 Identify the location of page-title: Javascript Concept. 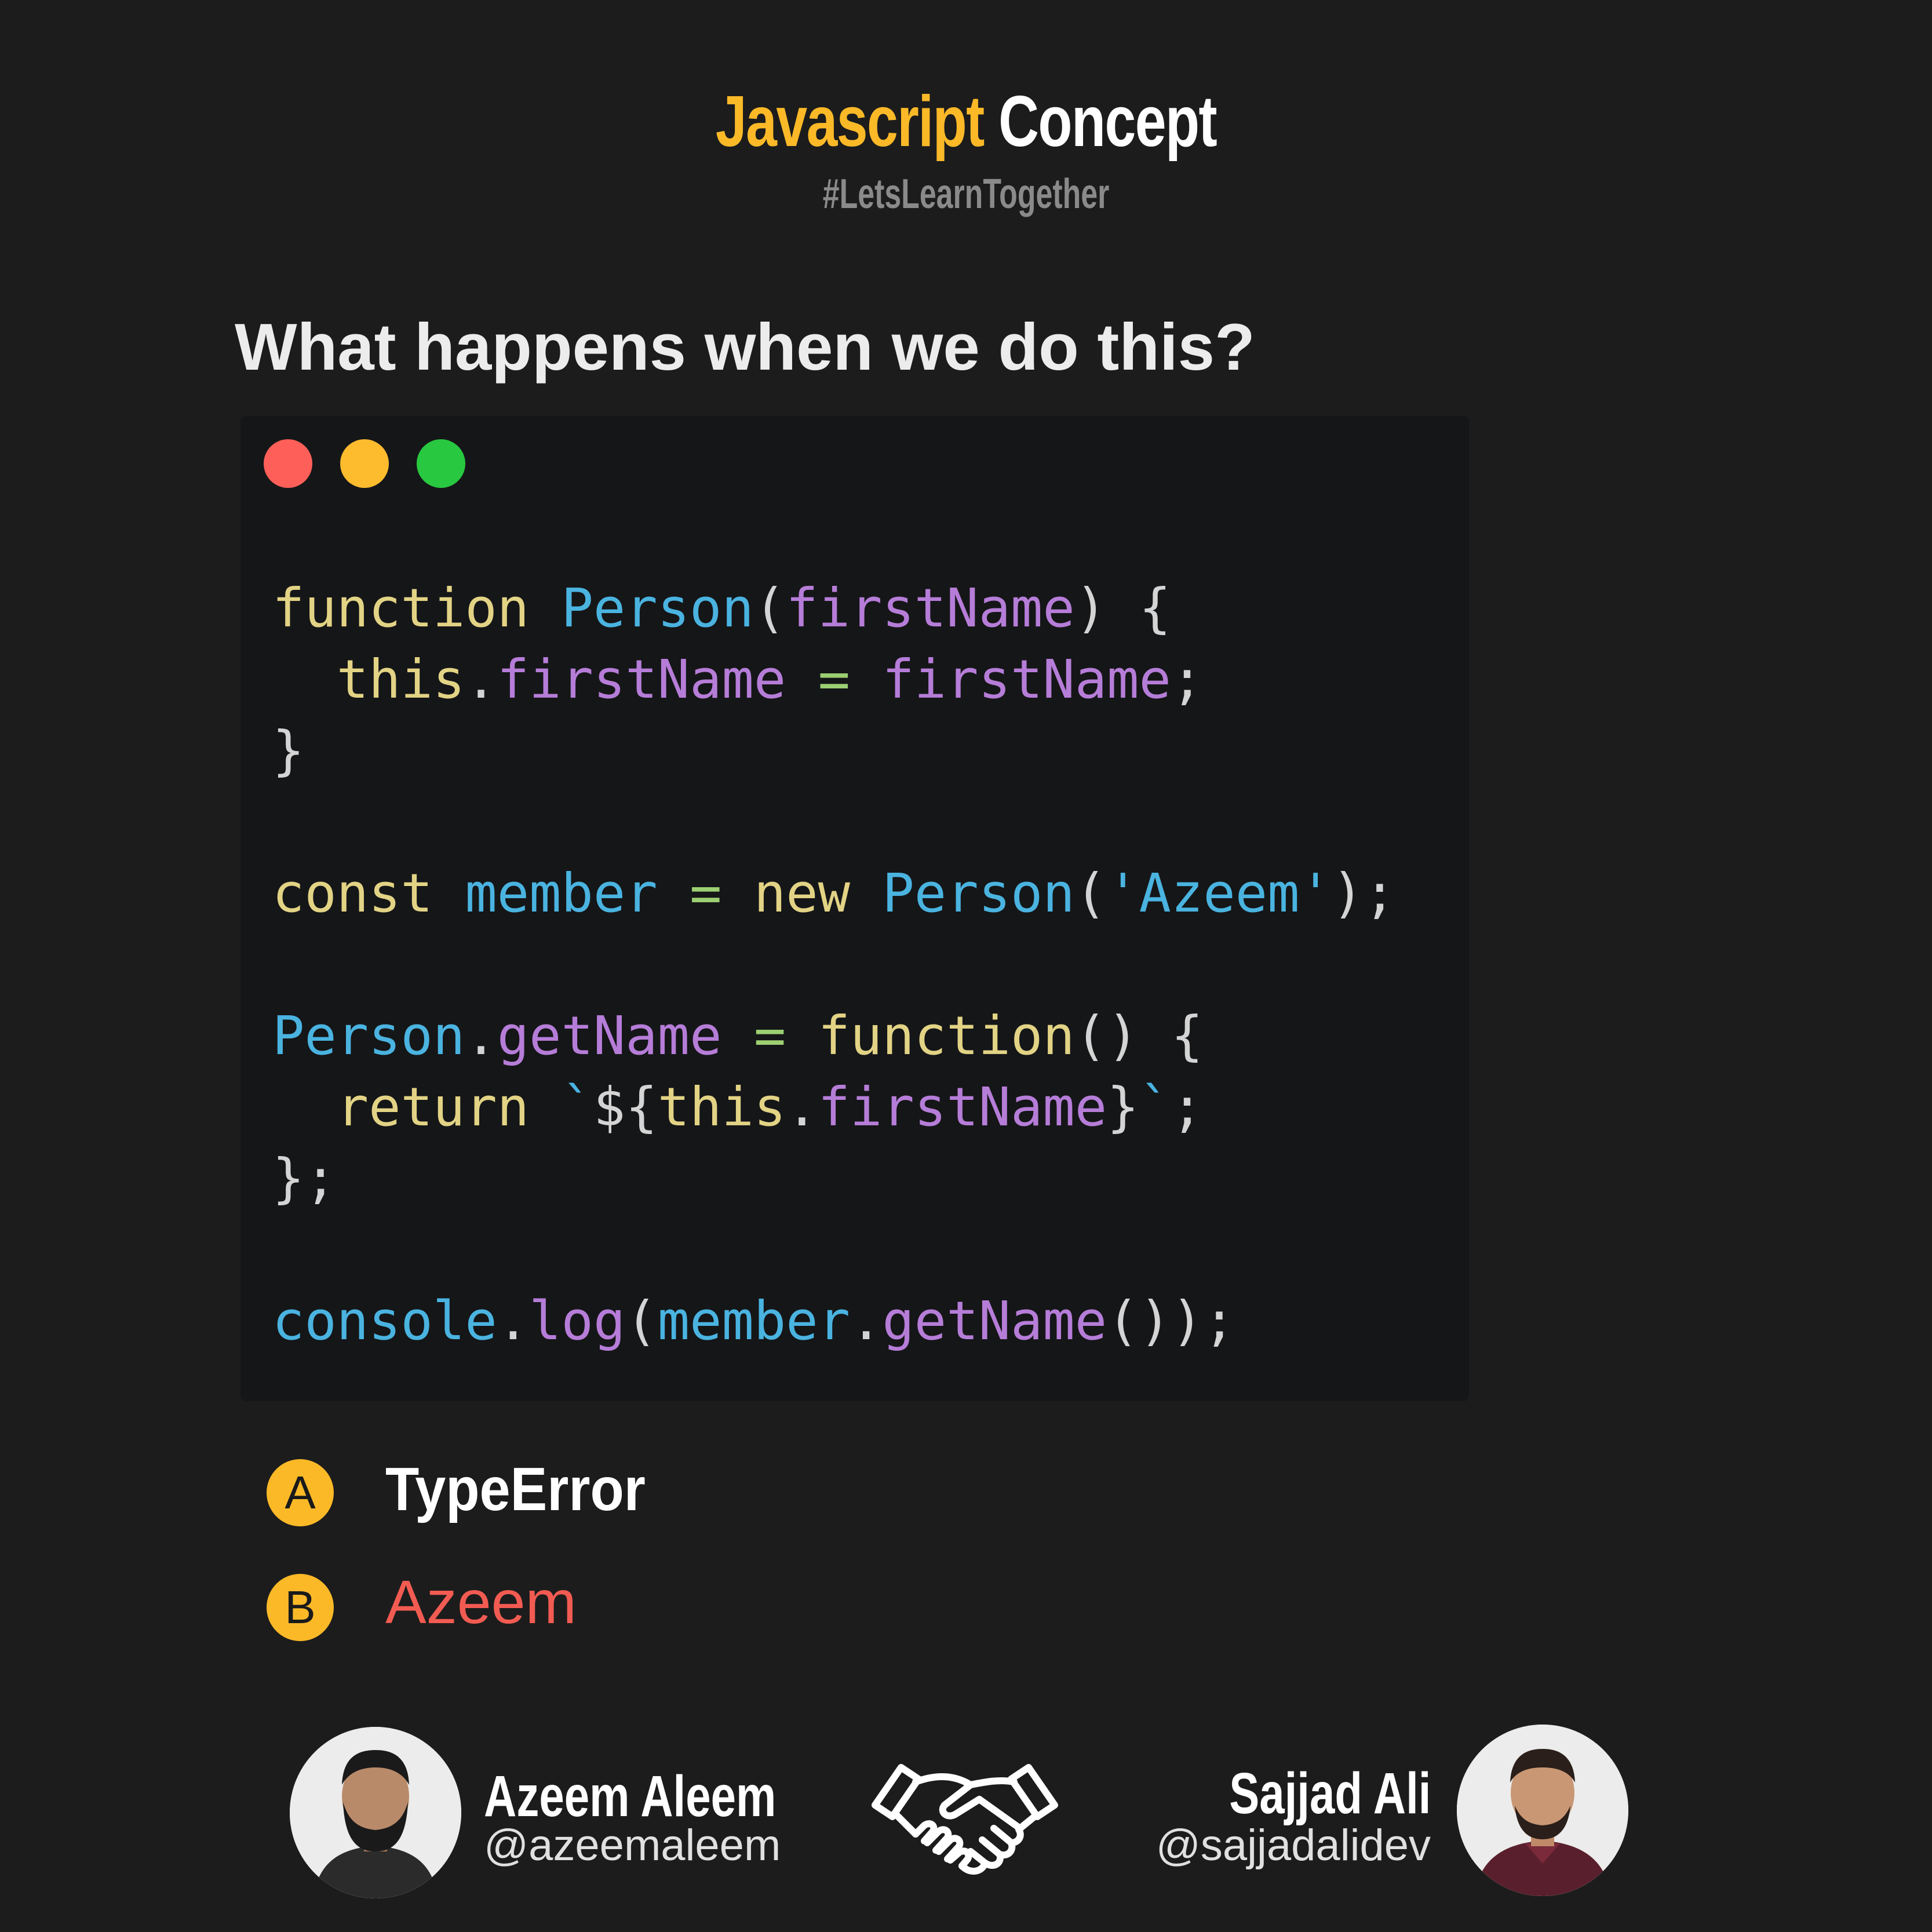
(967, 121).